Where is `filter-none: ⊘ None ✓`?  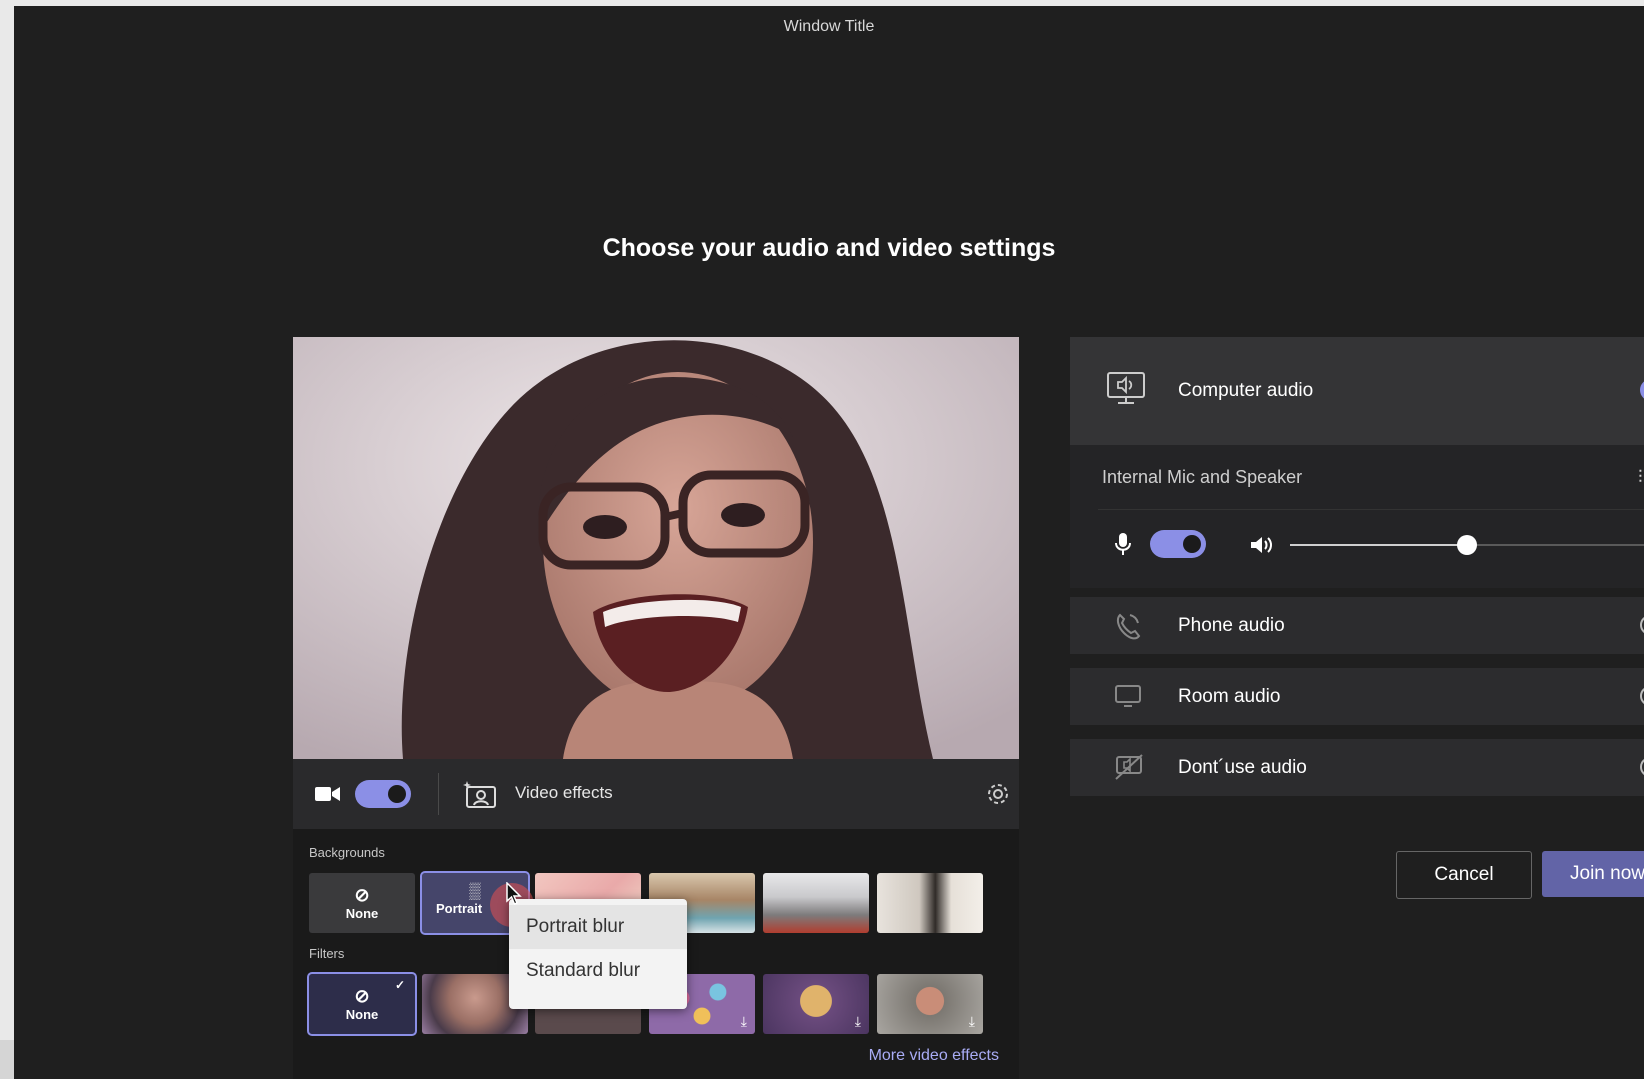
filter-none: ⊘ None ✓ is located at coordinates (362, 1004).